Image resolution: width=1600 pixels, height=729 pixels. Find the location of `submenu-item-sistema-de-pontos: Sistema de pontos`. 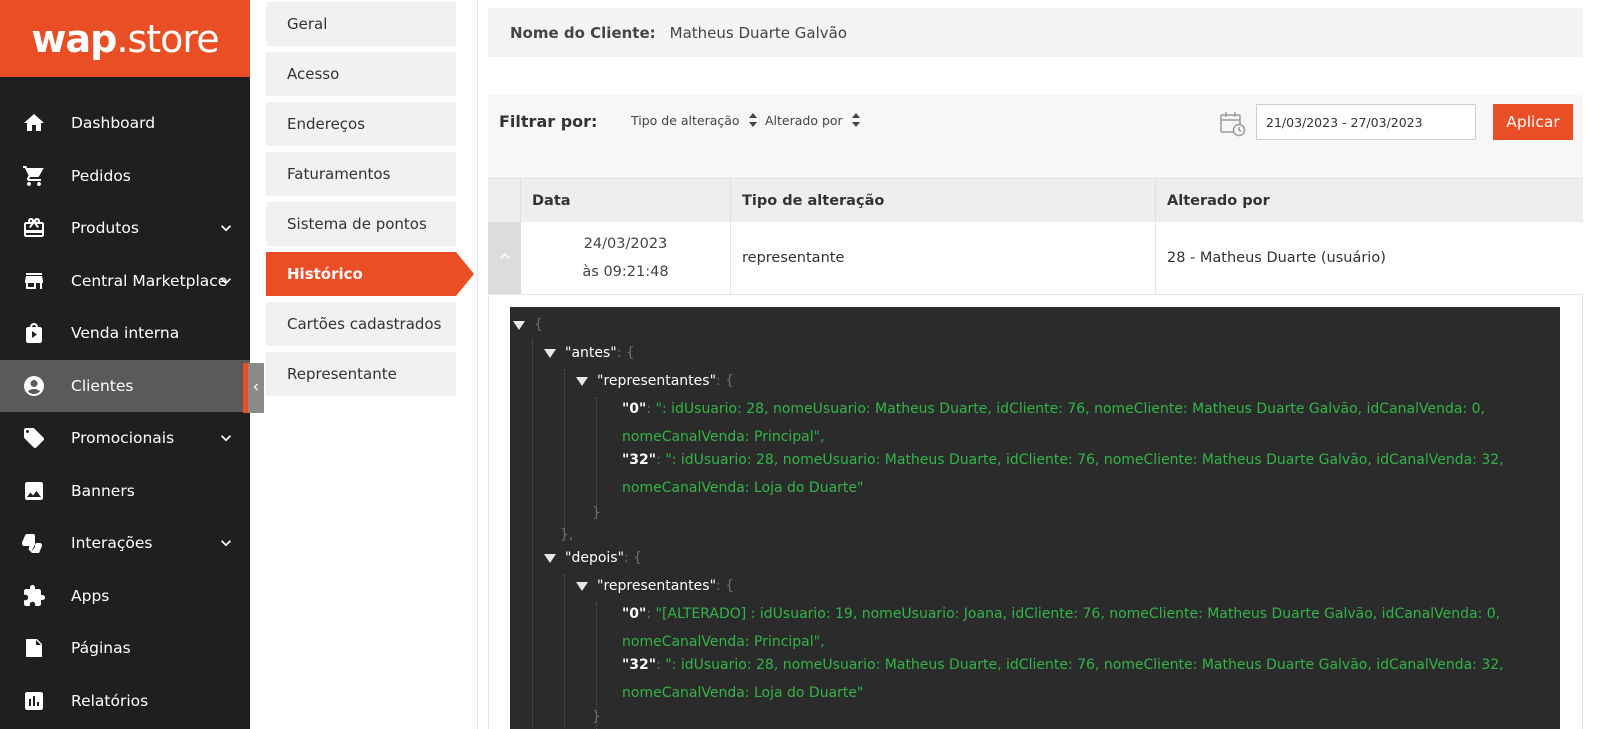

submenu-item-sistema-de-pontos: Sistema de pontos is located at coordinates (361, 224).